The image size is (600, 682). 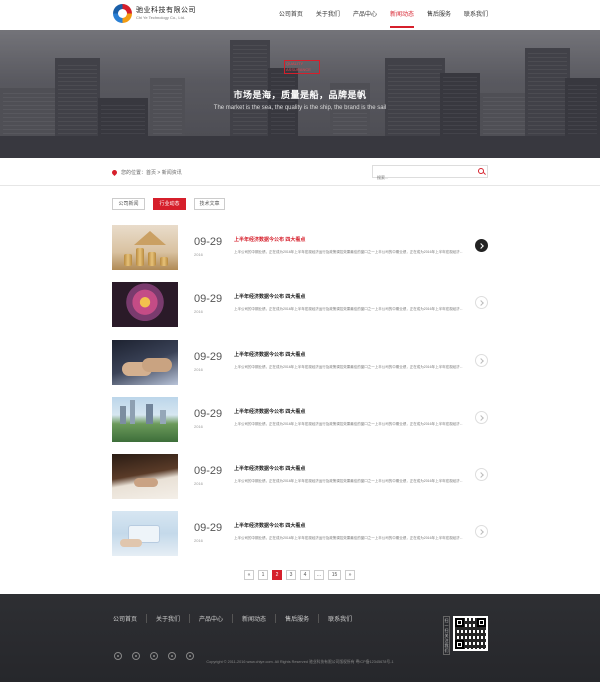 What do you see at coordinates (172, 656) in the screenshot?
I see `phone-icon` at bounding box center [172, 656].